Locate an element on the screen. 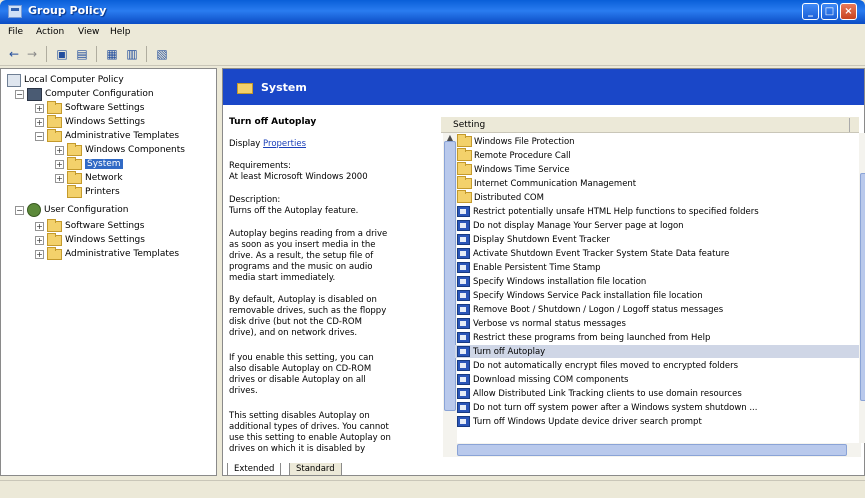 The height and width of the screenshot is (498, 865). tree-item-system: + System is located at coordinates (89, 163).